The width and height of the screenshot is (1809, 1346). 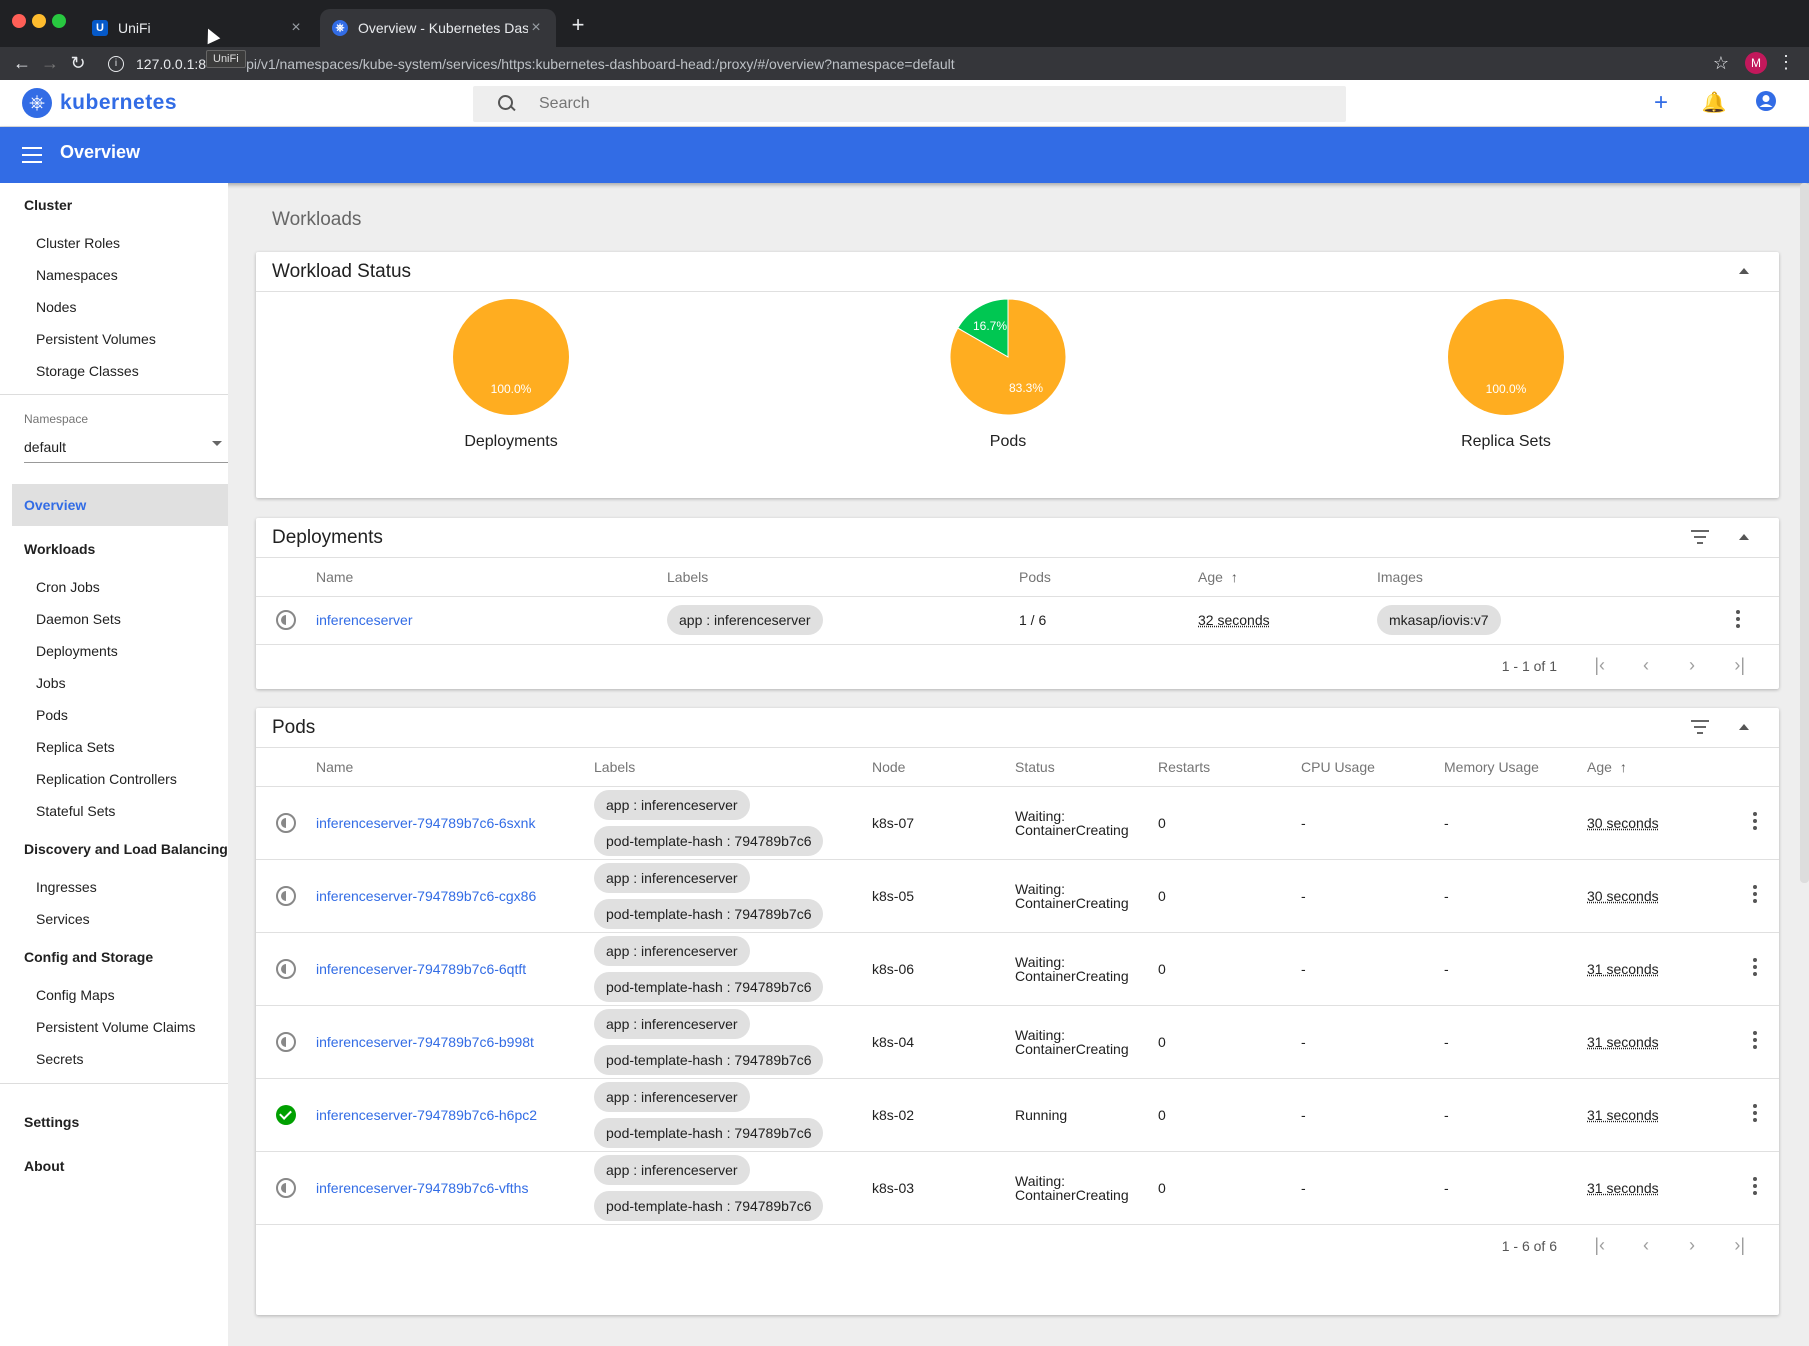 I want to click on sidebar-item-replication-controllers: Replication Controllers, so click(x=106, y=779).